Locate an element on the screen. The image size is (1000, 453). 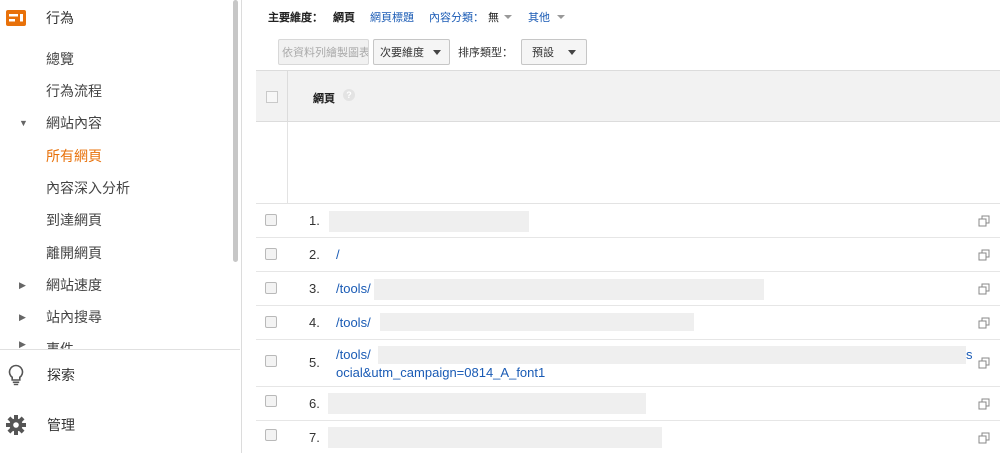
row-number: 6. is located at coordinates (314, 403).